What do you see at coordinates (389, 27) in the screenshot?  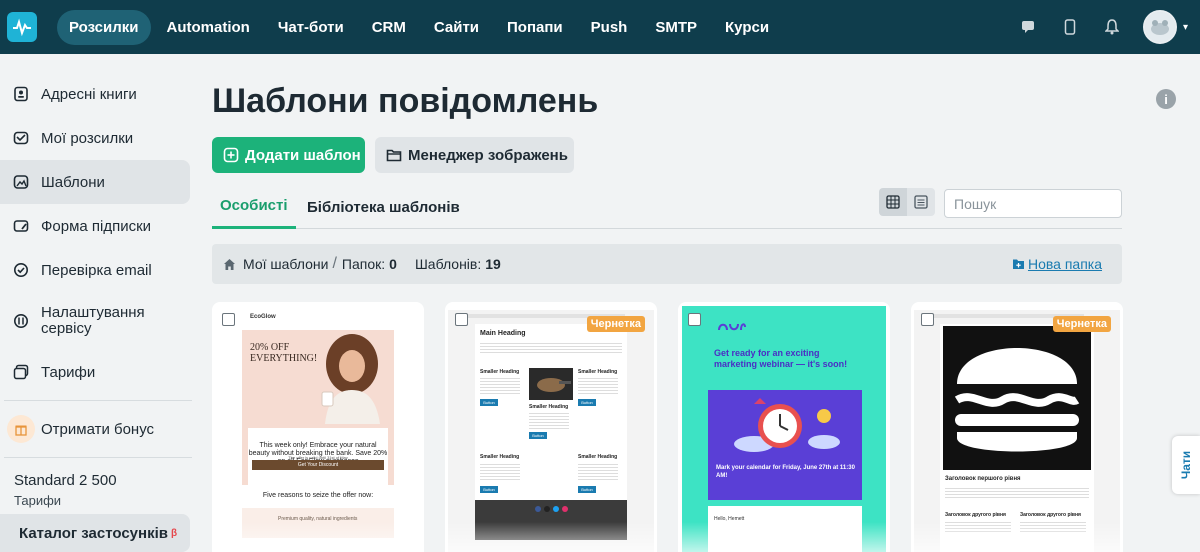 I see `nav-item-crm: CRM` at bounding box center [389, 27].